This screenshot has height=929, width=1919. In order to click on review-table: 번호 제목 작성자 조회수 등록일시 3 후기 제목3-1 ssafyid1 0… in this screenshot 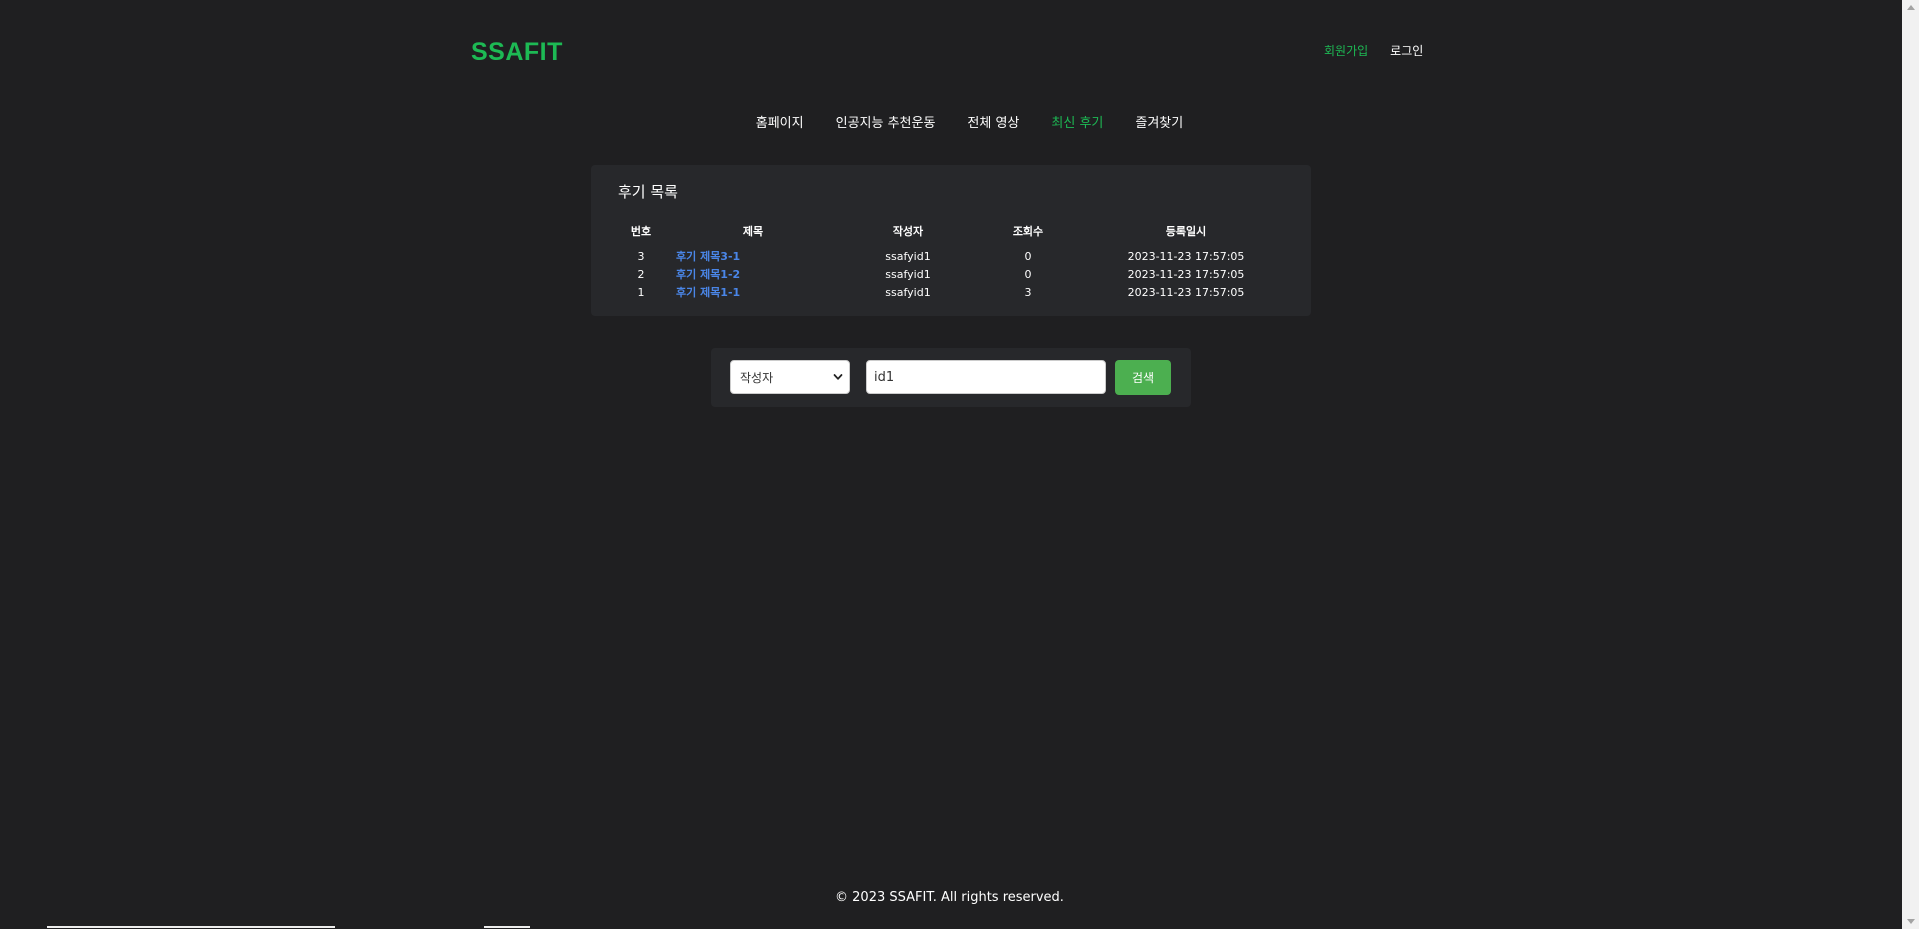, I will do `click(954, 262)`.